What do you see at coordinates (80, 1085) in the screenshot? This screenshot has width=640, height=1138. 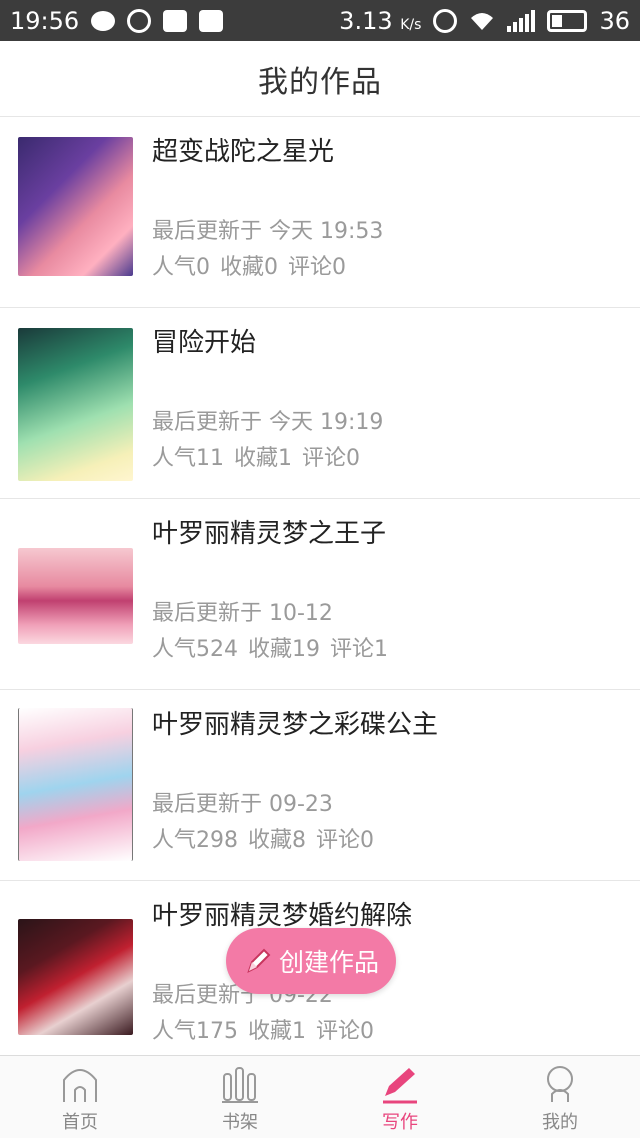 I see `home-icon` at bounding box center [80, 1085].